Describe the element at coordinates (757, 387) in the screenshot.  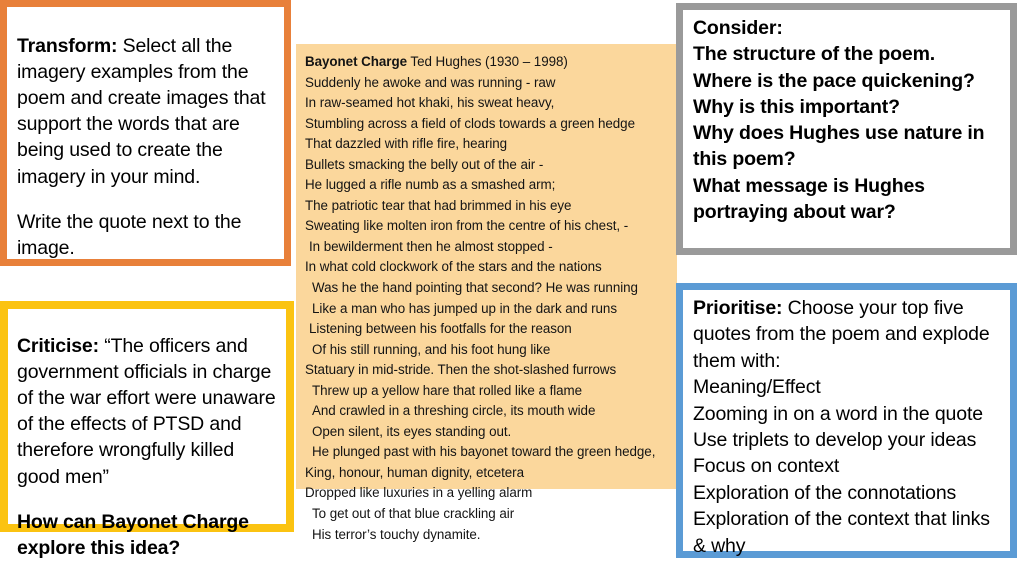
I see `prioritise-item: Meaning/Effect` at that location.